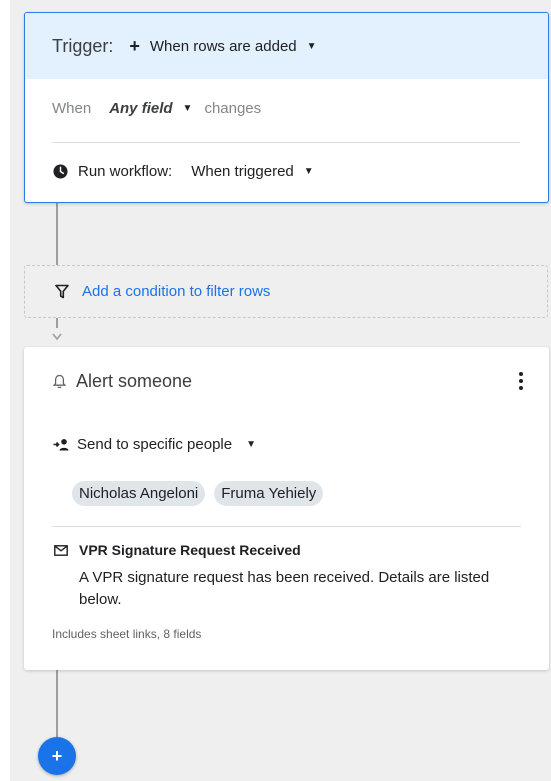 The width and height of the screenshot is (551, 781). I want to click on alert-title: Alert someone, so click(134, 381).